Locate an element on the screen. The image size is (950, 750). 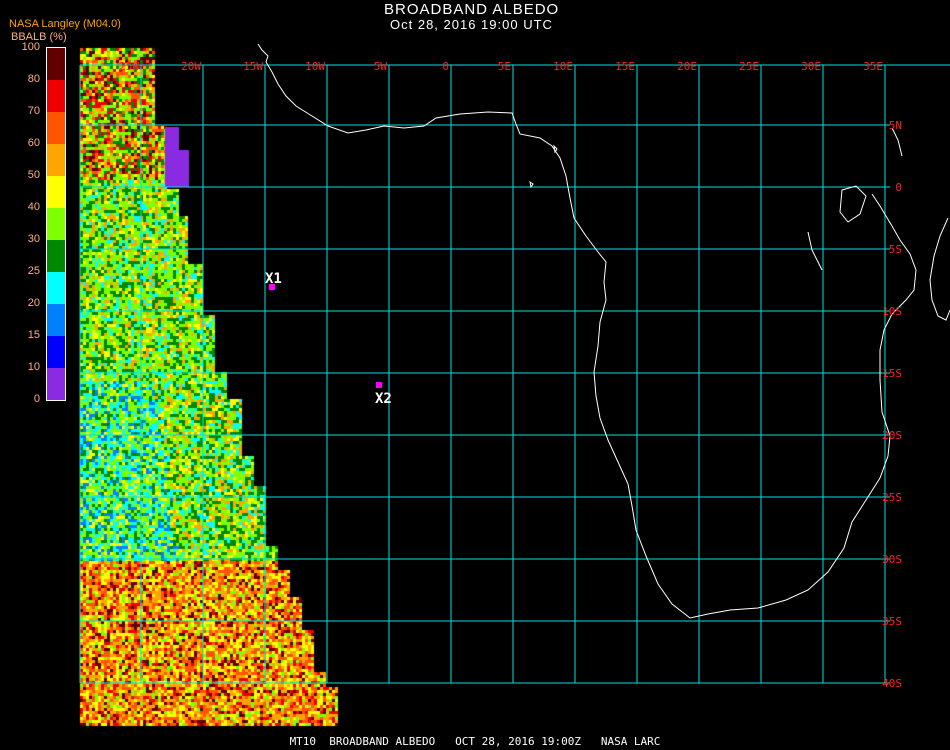
latitude-label: 35S is located at coordinates (892, 621).